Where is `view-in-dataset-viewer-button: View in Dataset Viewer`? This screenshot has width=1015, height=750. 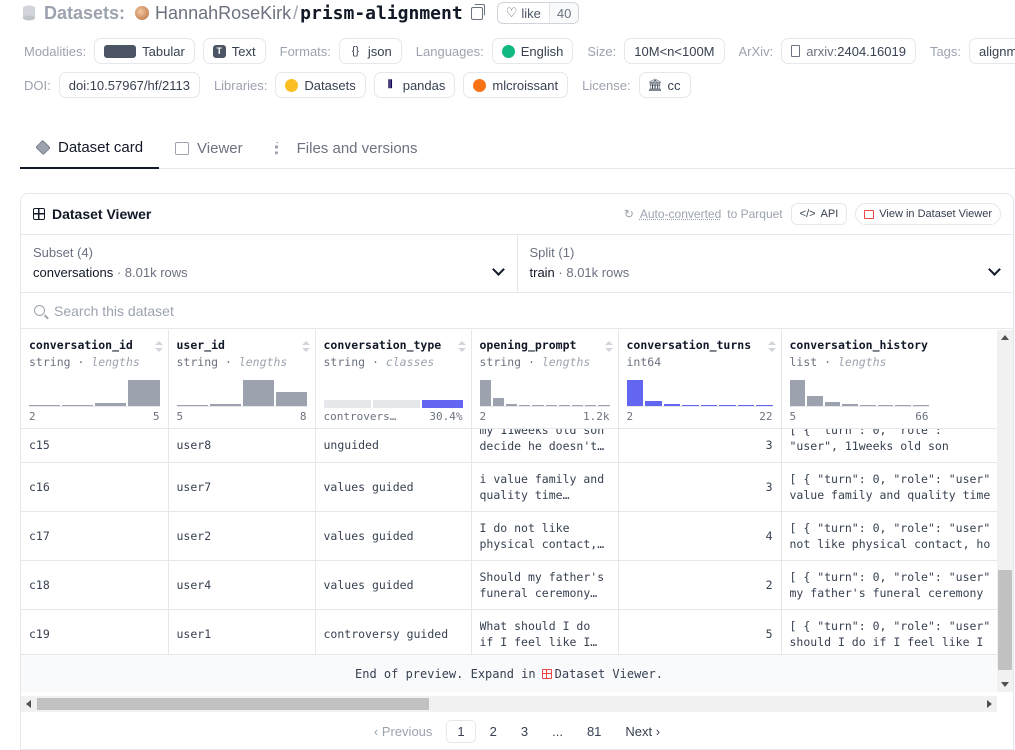 view-in-dataset-viewer-button: View in Dataset Viewer is located at coordinates (928, 214).